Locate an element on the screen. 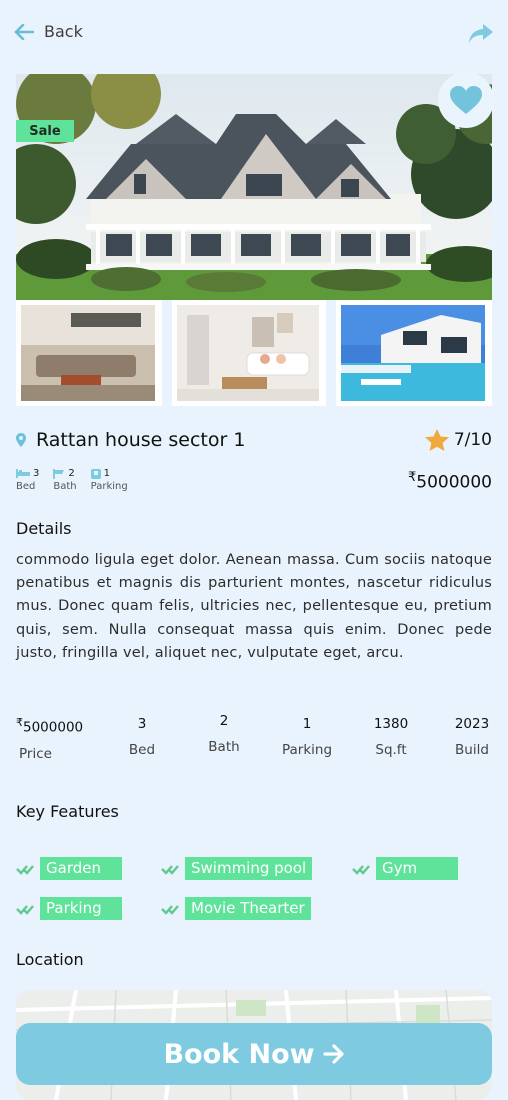 The width and height of the screenshot is (508, 1100). stat-price-label: Price is located at coordinates (35, 753).